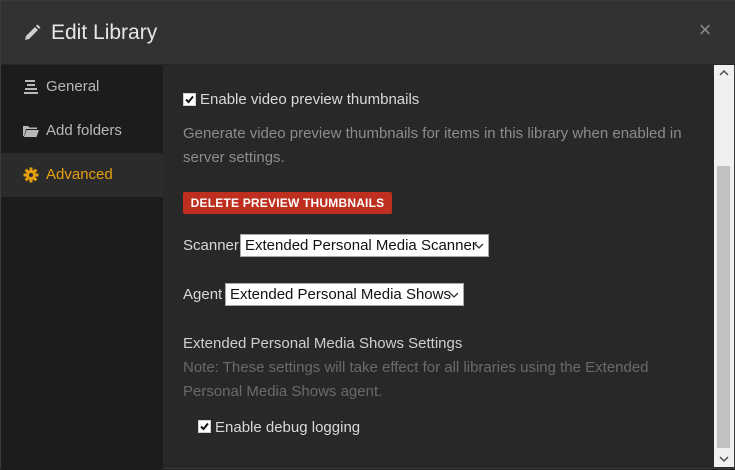 Image resolution: width=735 pixels, height=470 pixels. Describe the element at coordinates (310, 99) in the screenshot. I see `preview-thumbnails-label: Enable video preview thumbnails` at that location.